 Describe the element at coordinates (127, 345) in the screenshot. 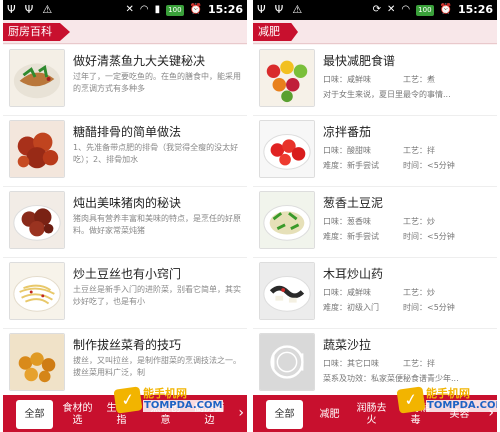

I see `article-title: 制作拔丝菜肴的技巧` at that location.